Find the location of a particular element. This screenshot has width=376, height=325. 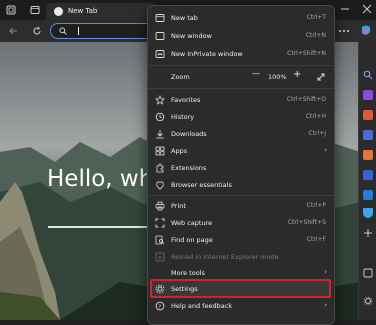

new-tab-icon is located at coordinates (160, 18).